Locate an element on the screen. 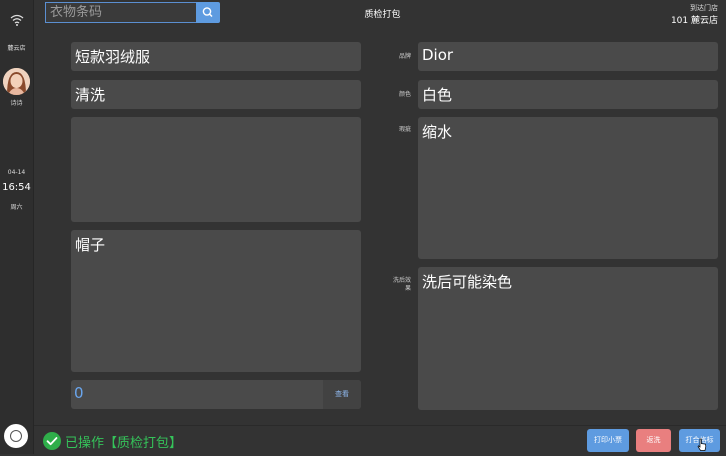 The height and width of the screenshot is (456, 726). accessory-value: 帽子 is located at coordinates (90, 245).